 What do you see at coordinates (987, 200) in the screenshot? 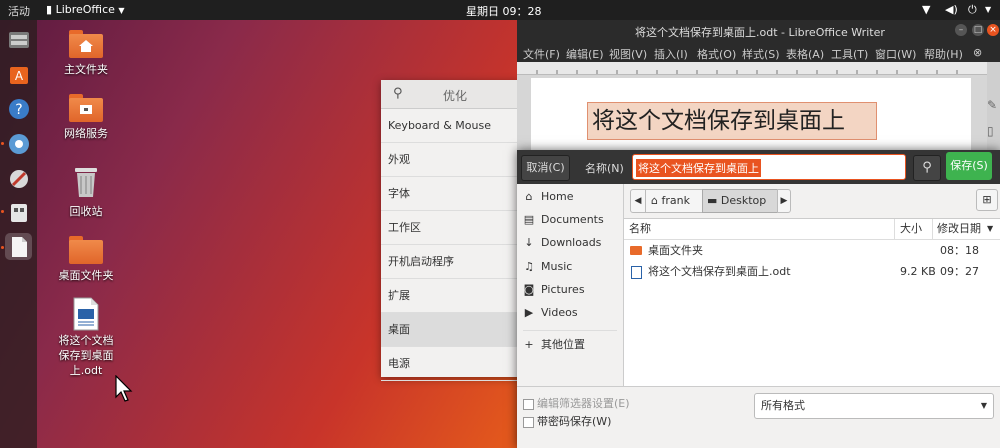
I see `create-folder-button: ⊞` at bounding box center [987, 200].